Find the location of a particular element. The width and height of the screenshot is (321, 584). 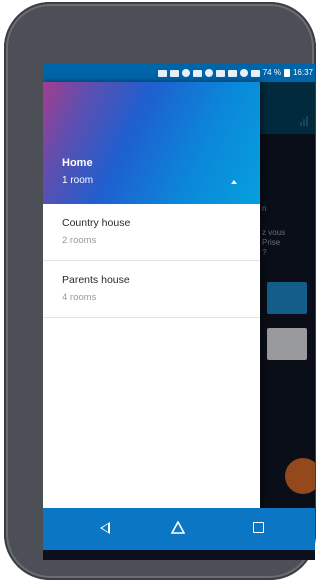

list-item: Country house 2 rooms is located at coordinates (151, 232).